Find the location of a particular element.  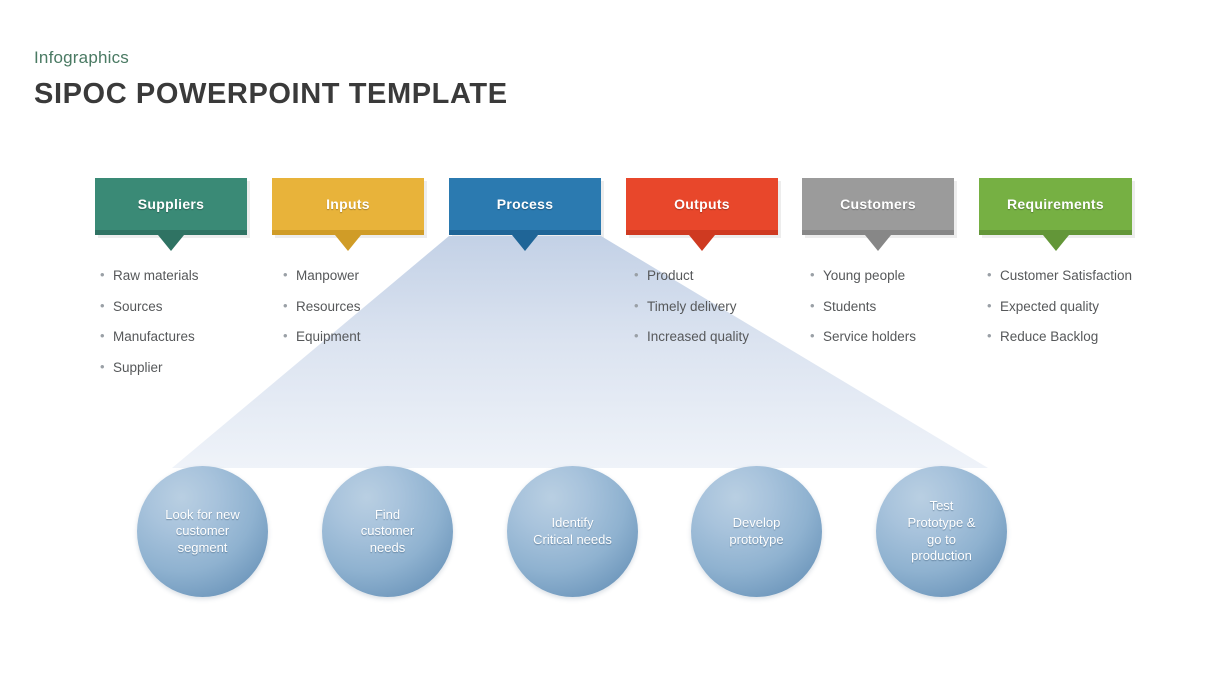

list-item-label: Young people is located at coordinates (864, 275).